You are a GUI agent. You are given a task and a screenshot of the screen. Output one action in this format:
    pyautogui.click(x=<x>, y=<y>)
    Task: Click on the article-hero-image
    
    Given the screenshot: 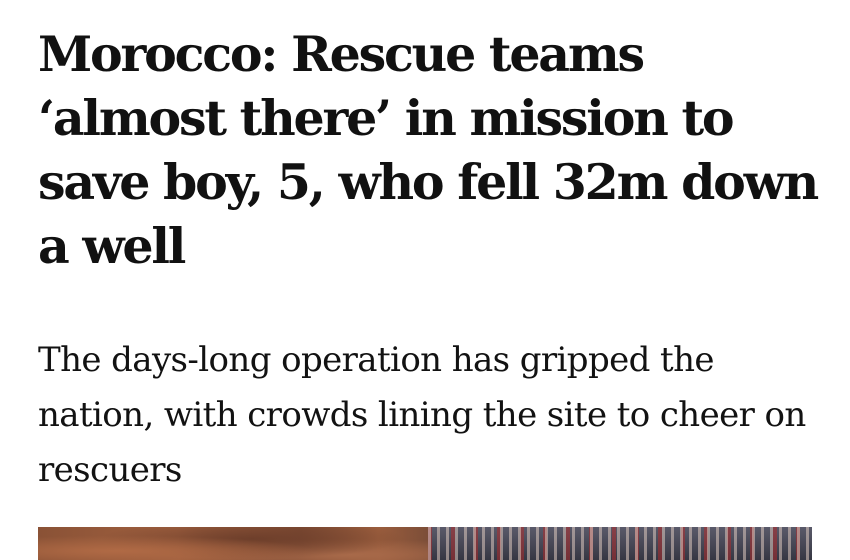 What is the action you would take?
    pyautogui.click(x=425, y=543)
    